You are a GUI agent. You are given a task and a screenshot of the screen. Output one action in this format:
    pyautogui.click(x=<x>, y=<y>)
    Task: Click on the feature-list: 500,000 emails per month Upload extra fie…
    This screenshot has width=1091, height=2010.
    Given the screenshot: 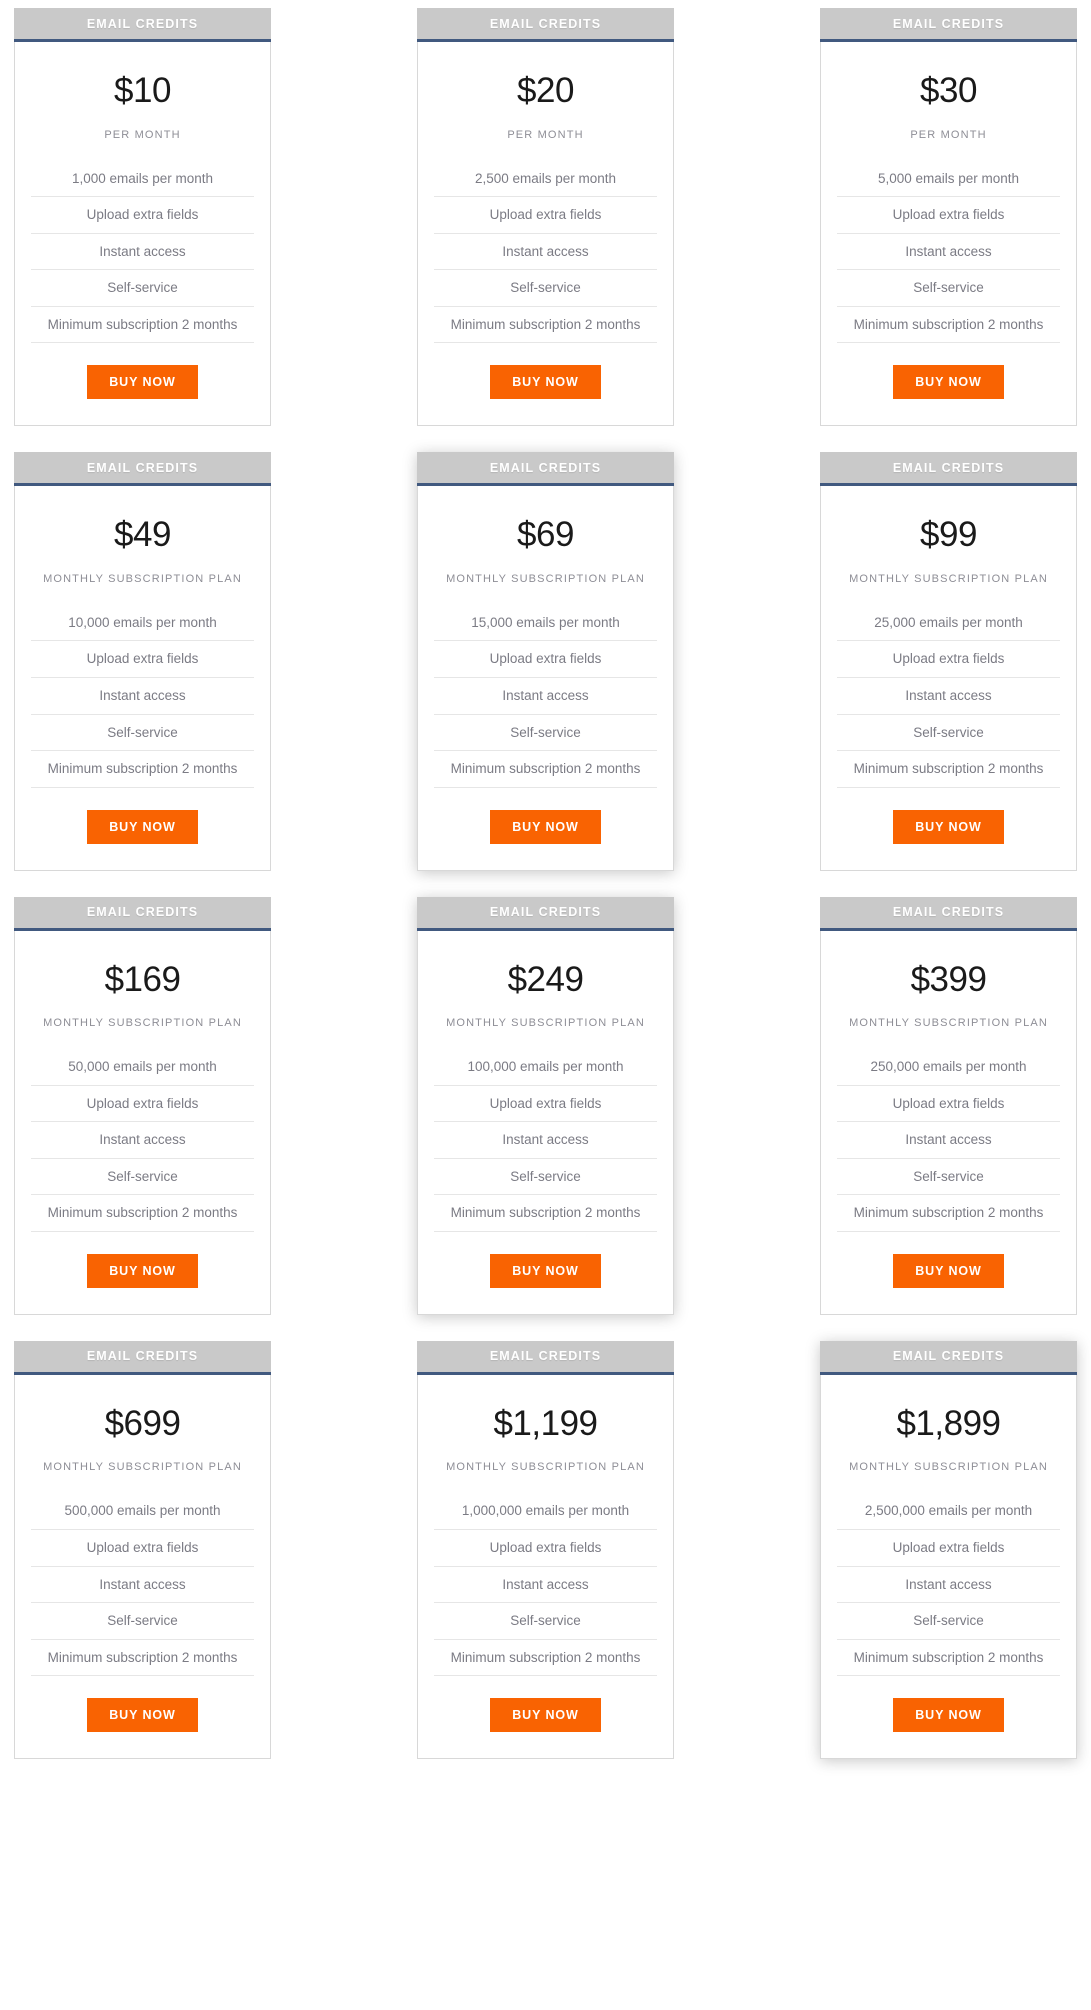 What is the action you would take?
    pyautogui.click(x=142, y=1585)
    